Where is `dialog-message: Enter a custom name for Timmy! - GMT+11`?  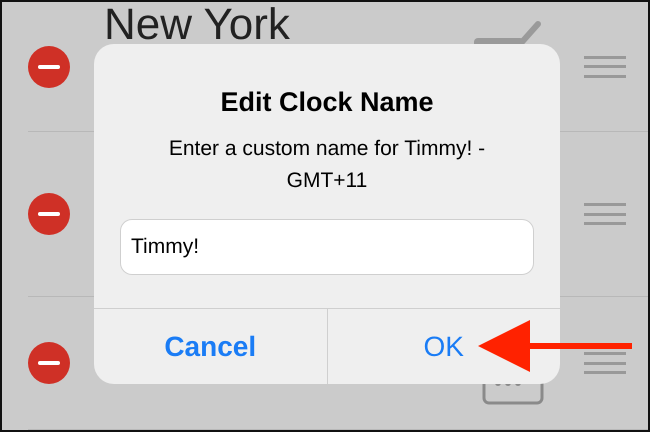
dialog-message: Enter a custom name for Timmy! - GMT+11 is located at coordinates (327, 165).